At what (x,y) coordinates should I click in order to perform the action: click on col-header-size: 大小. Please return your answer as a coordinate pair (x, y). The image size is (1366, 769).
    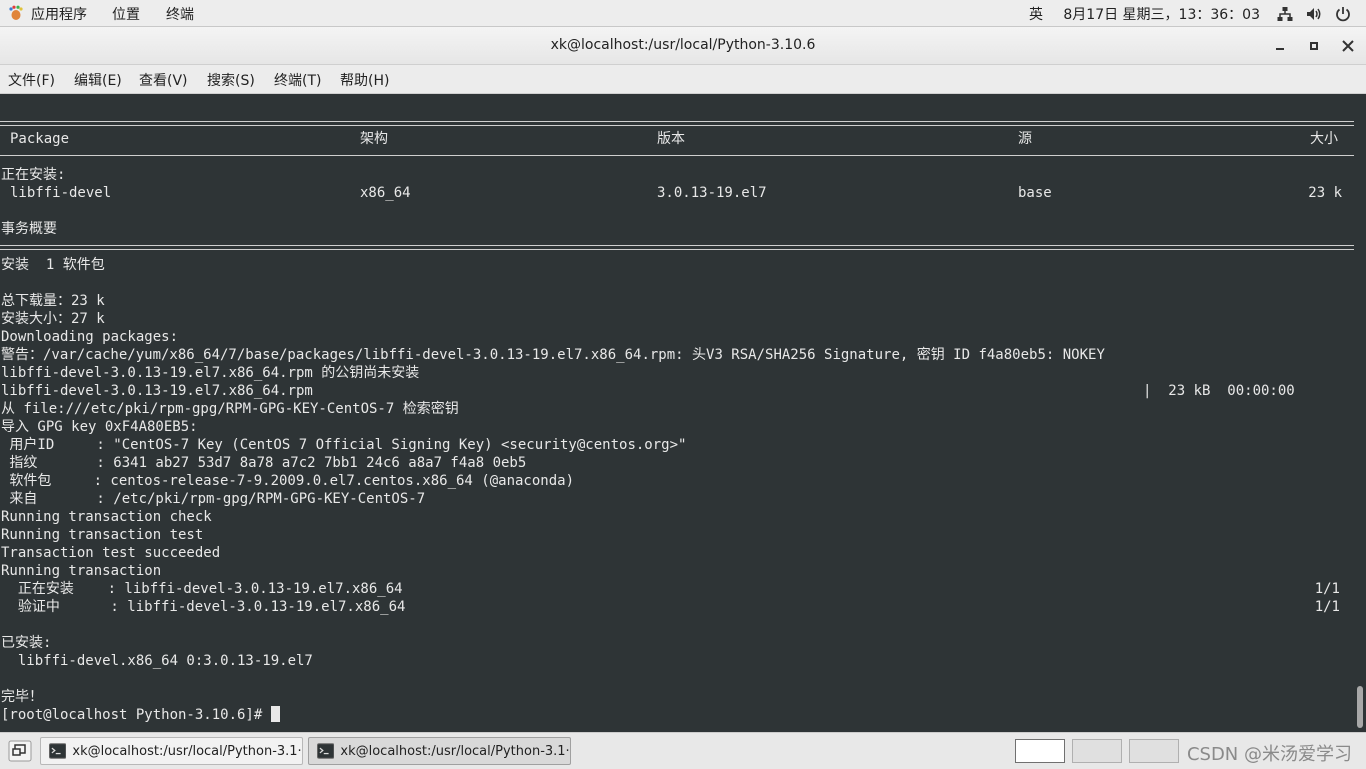
    Looking at the image, I should click on (1324, 139).